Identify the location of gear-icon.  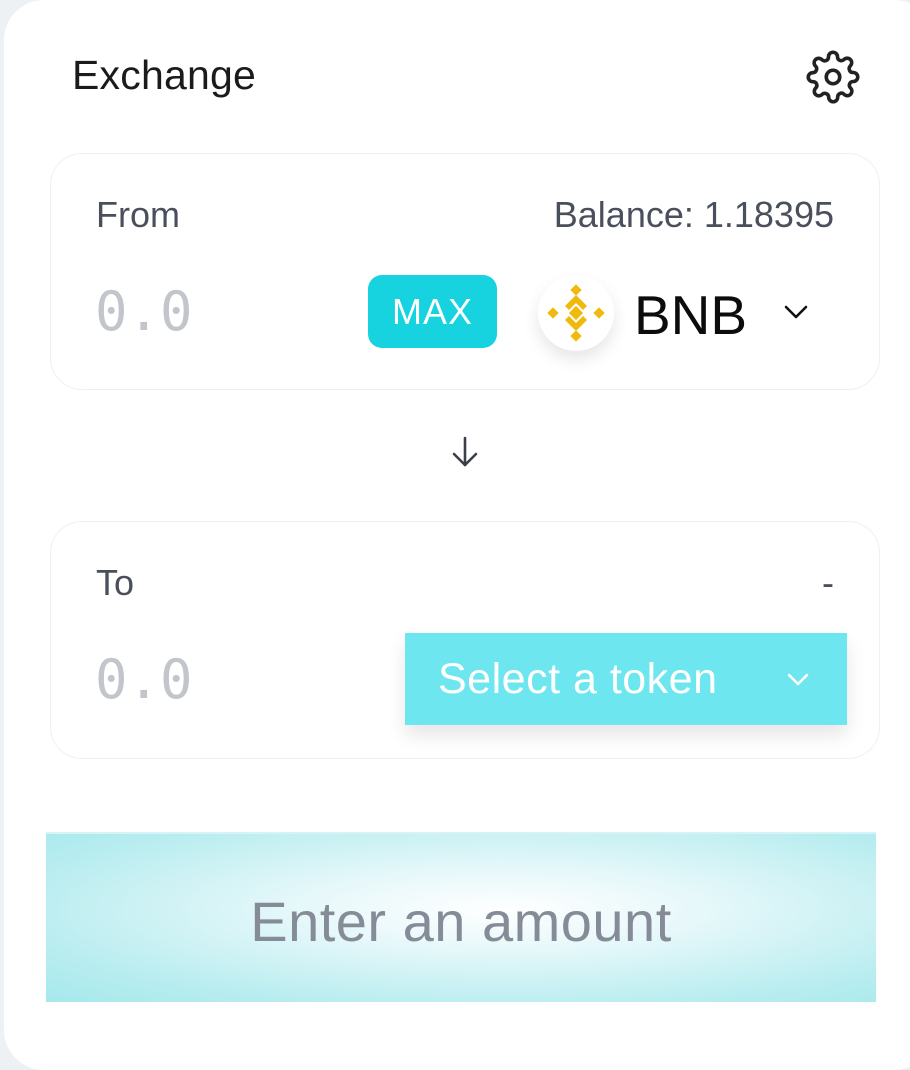
(833, 77).